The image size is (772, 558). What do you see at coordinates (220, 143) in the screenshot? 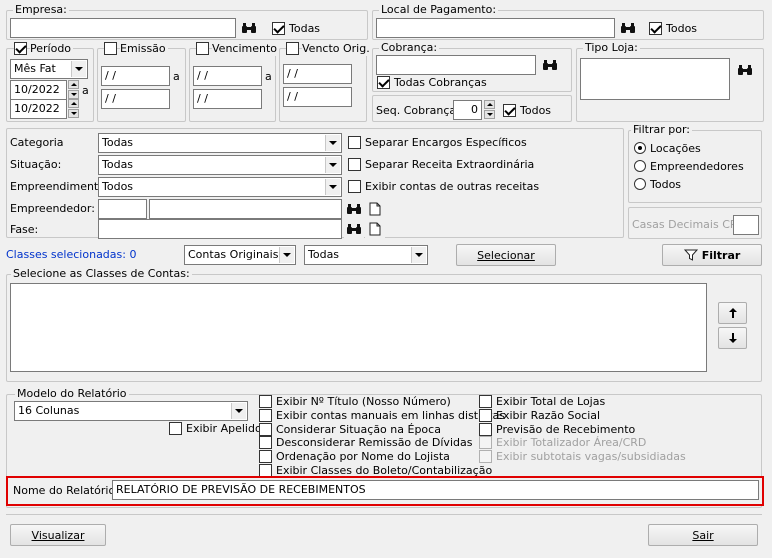
I see `categoria-select: Todas` at bounding box center [220, 143].